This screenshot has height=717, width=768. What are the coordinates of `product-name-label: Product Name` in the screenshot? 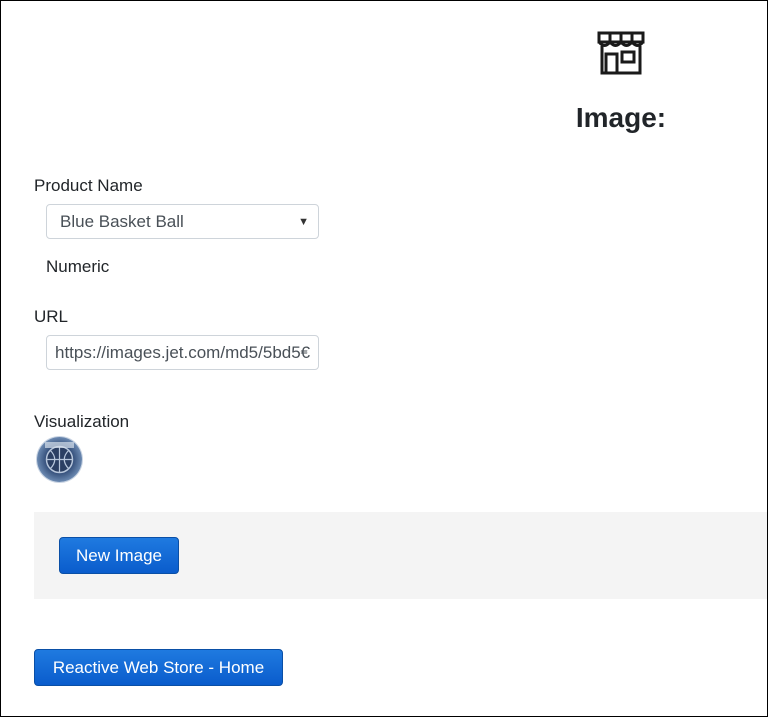 It's located at (88, 185).